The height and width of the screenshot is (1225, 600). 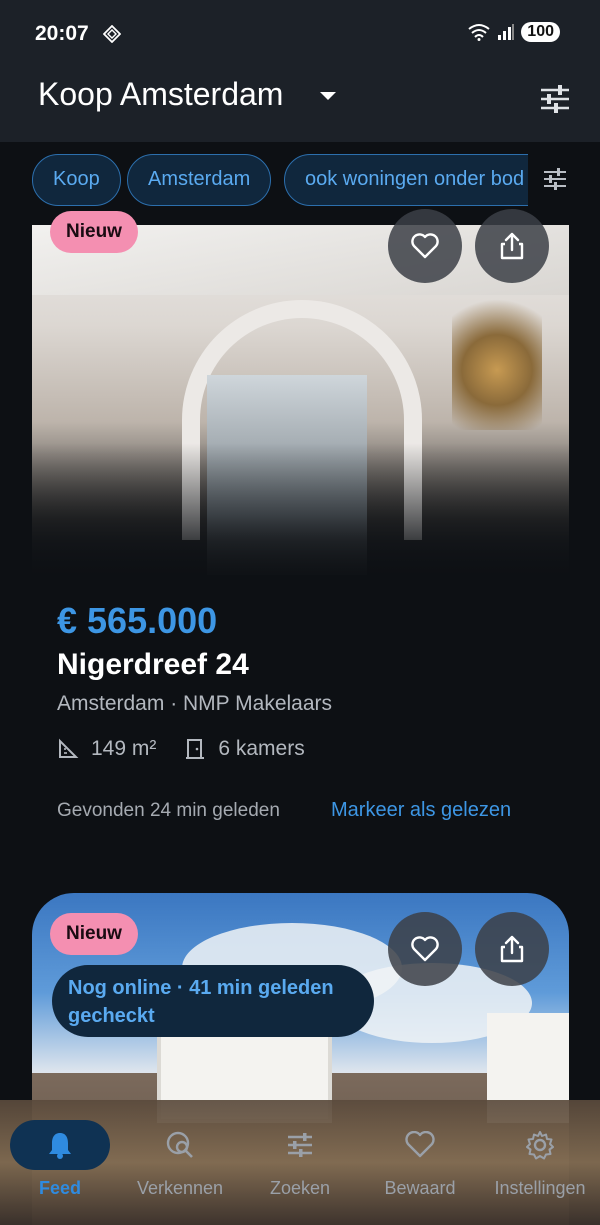 I want to click on nav-label-explore: Verkennen, so click(x=180, y=1188).